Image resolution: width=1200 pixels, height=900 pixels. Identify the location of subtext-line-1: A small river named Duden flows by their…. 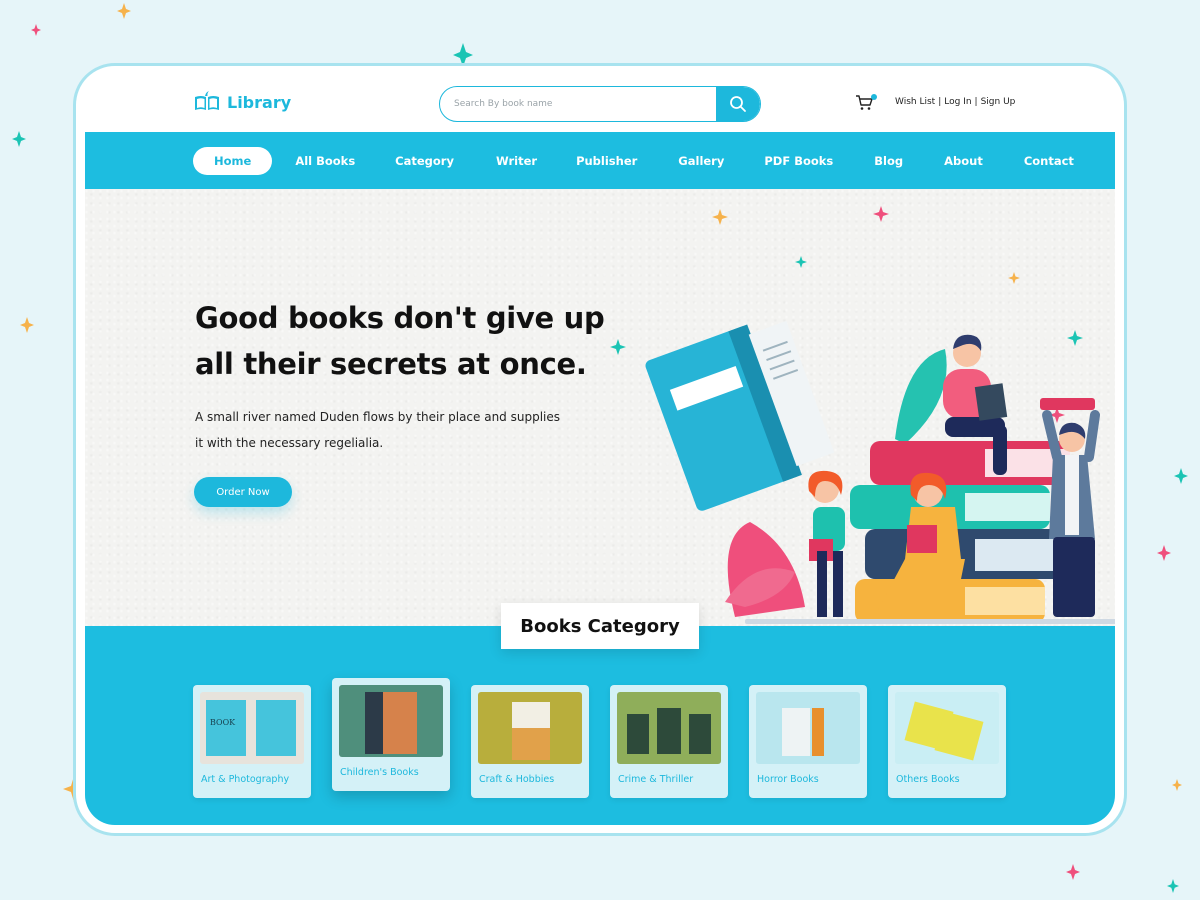
(378, 417).